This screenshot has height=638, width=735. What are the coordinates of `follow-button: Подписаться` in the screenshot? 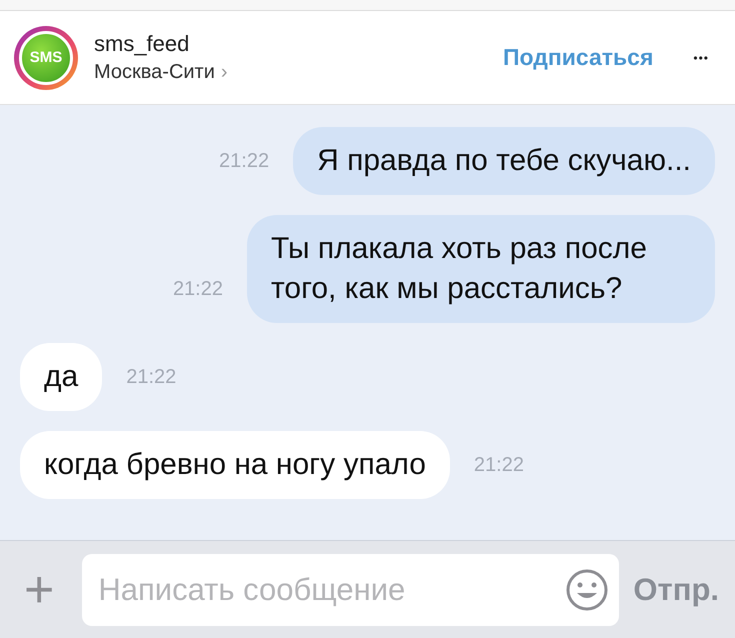 It's located at (578, 57).